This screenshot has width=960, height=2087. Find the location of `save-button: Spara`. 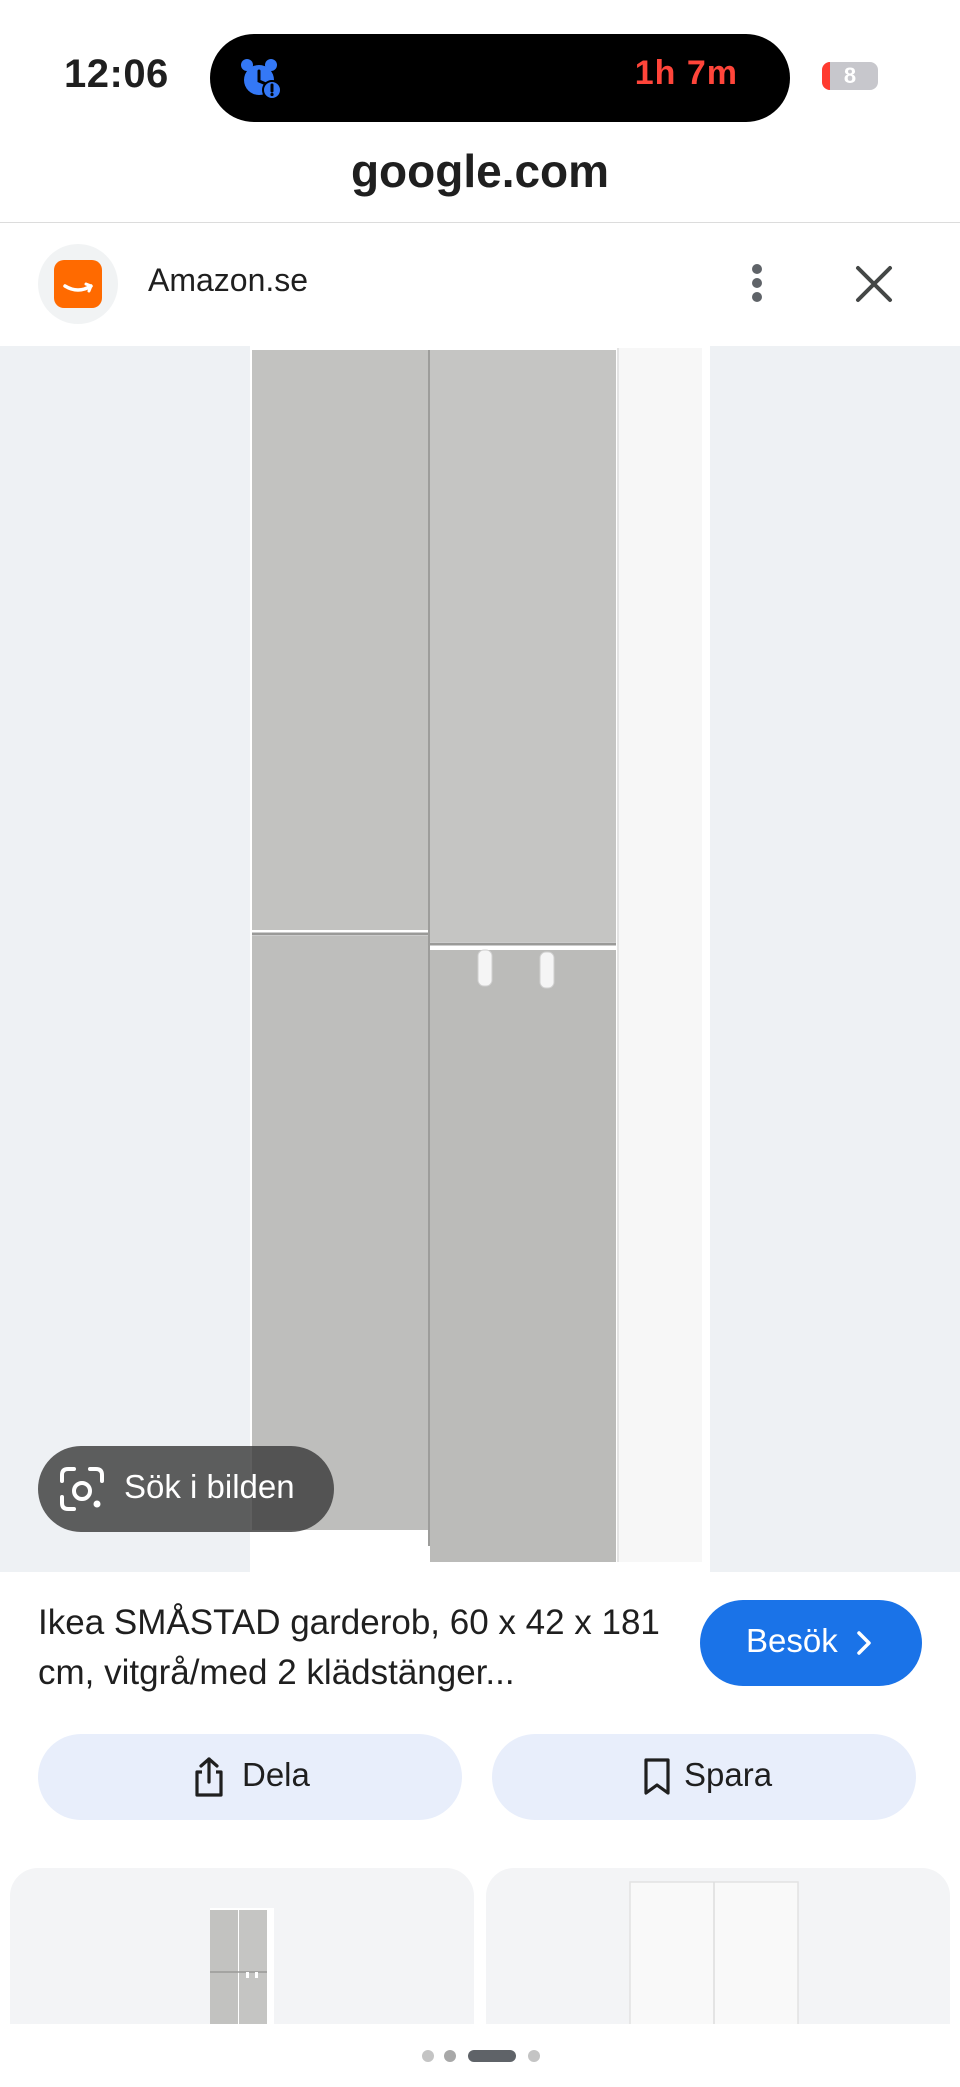

save-button: Spara is located at coordinates (704, 1777).